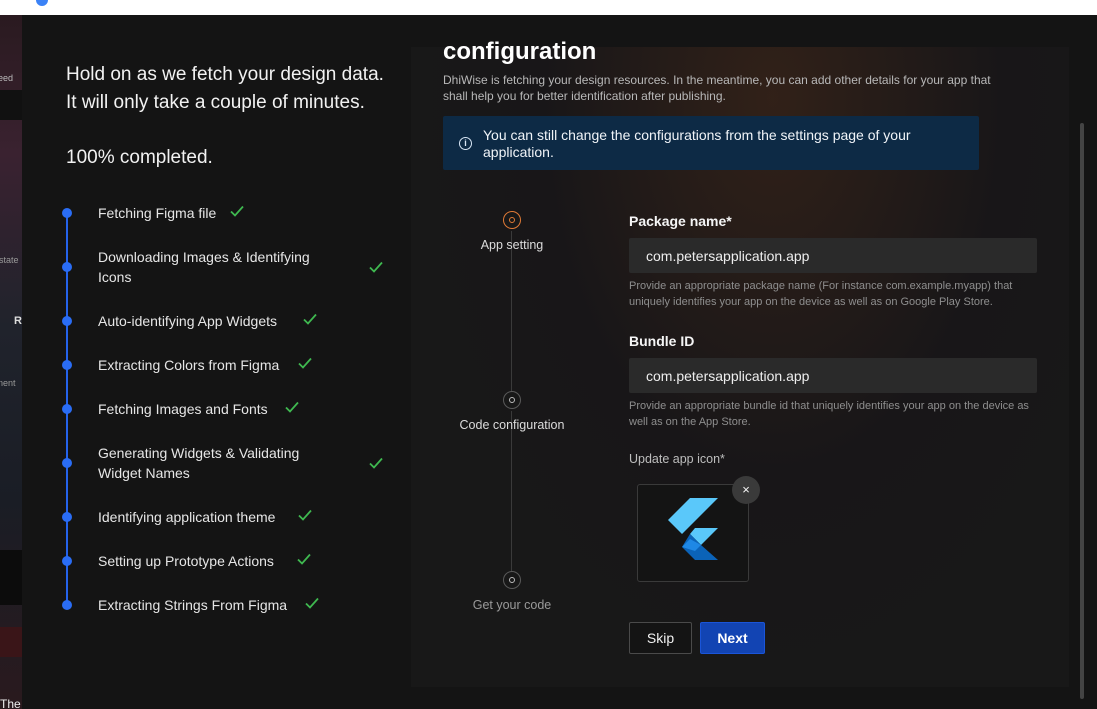 Image resolution: width=1097 pixels, height=709 pixels. What do you see at coordinates (187, 517) in the screenshot?
I see `fetch-step-label: Identifying application theme` at bounding box center [187, 517].